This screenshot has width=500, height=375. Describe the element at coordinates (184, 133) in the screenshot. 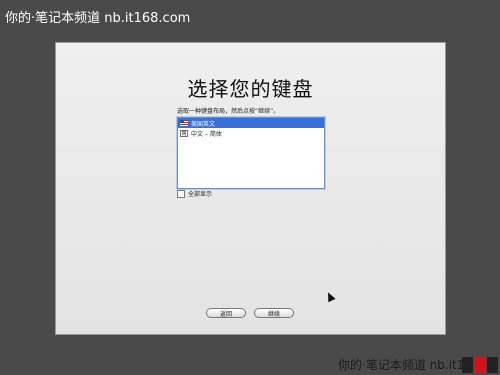

I see `chinese-input-icon: 简` at that location.